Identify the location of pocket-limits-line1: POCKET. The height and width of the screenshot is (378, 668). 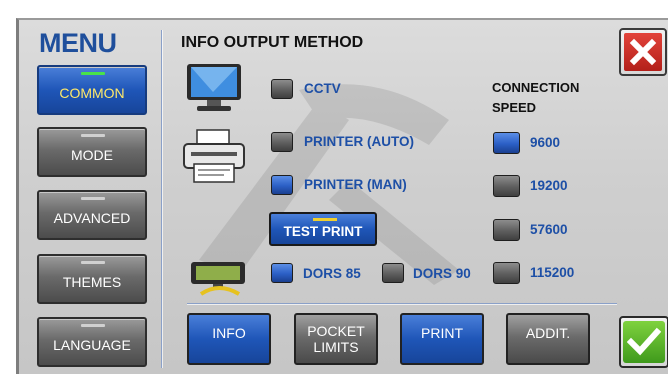
(336, 331).